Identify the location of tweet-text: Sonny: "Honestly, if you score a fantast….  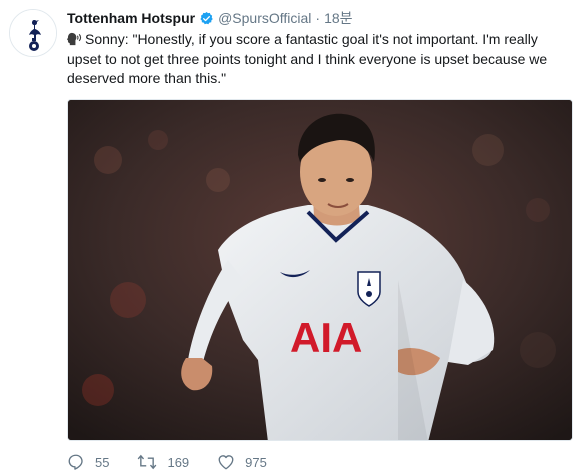
(317, 59).